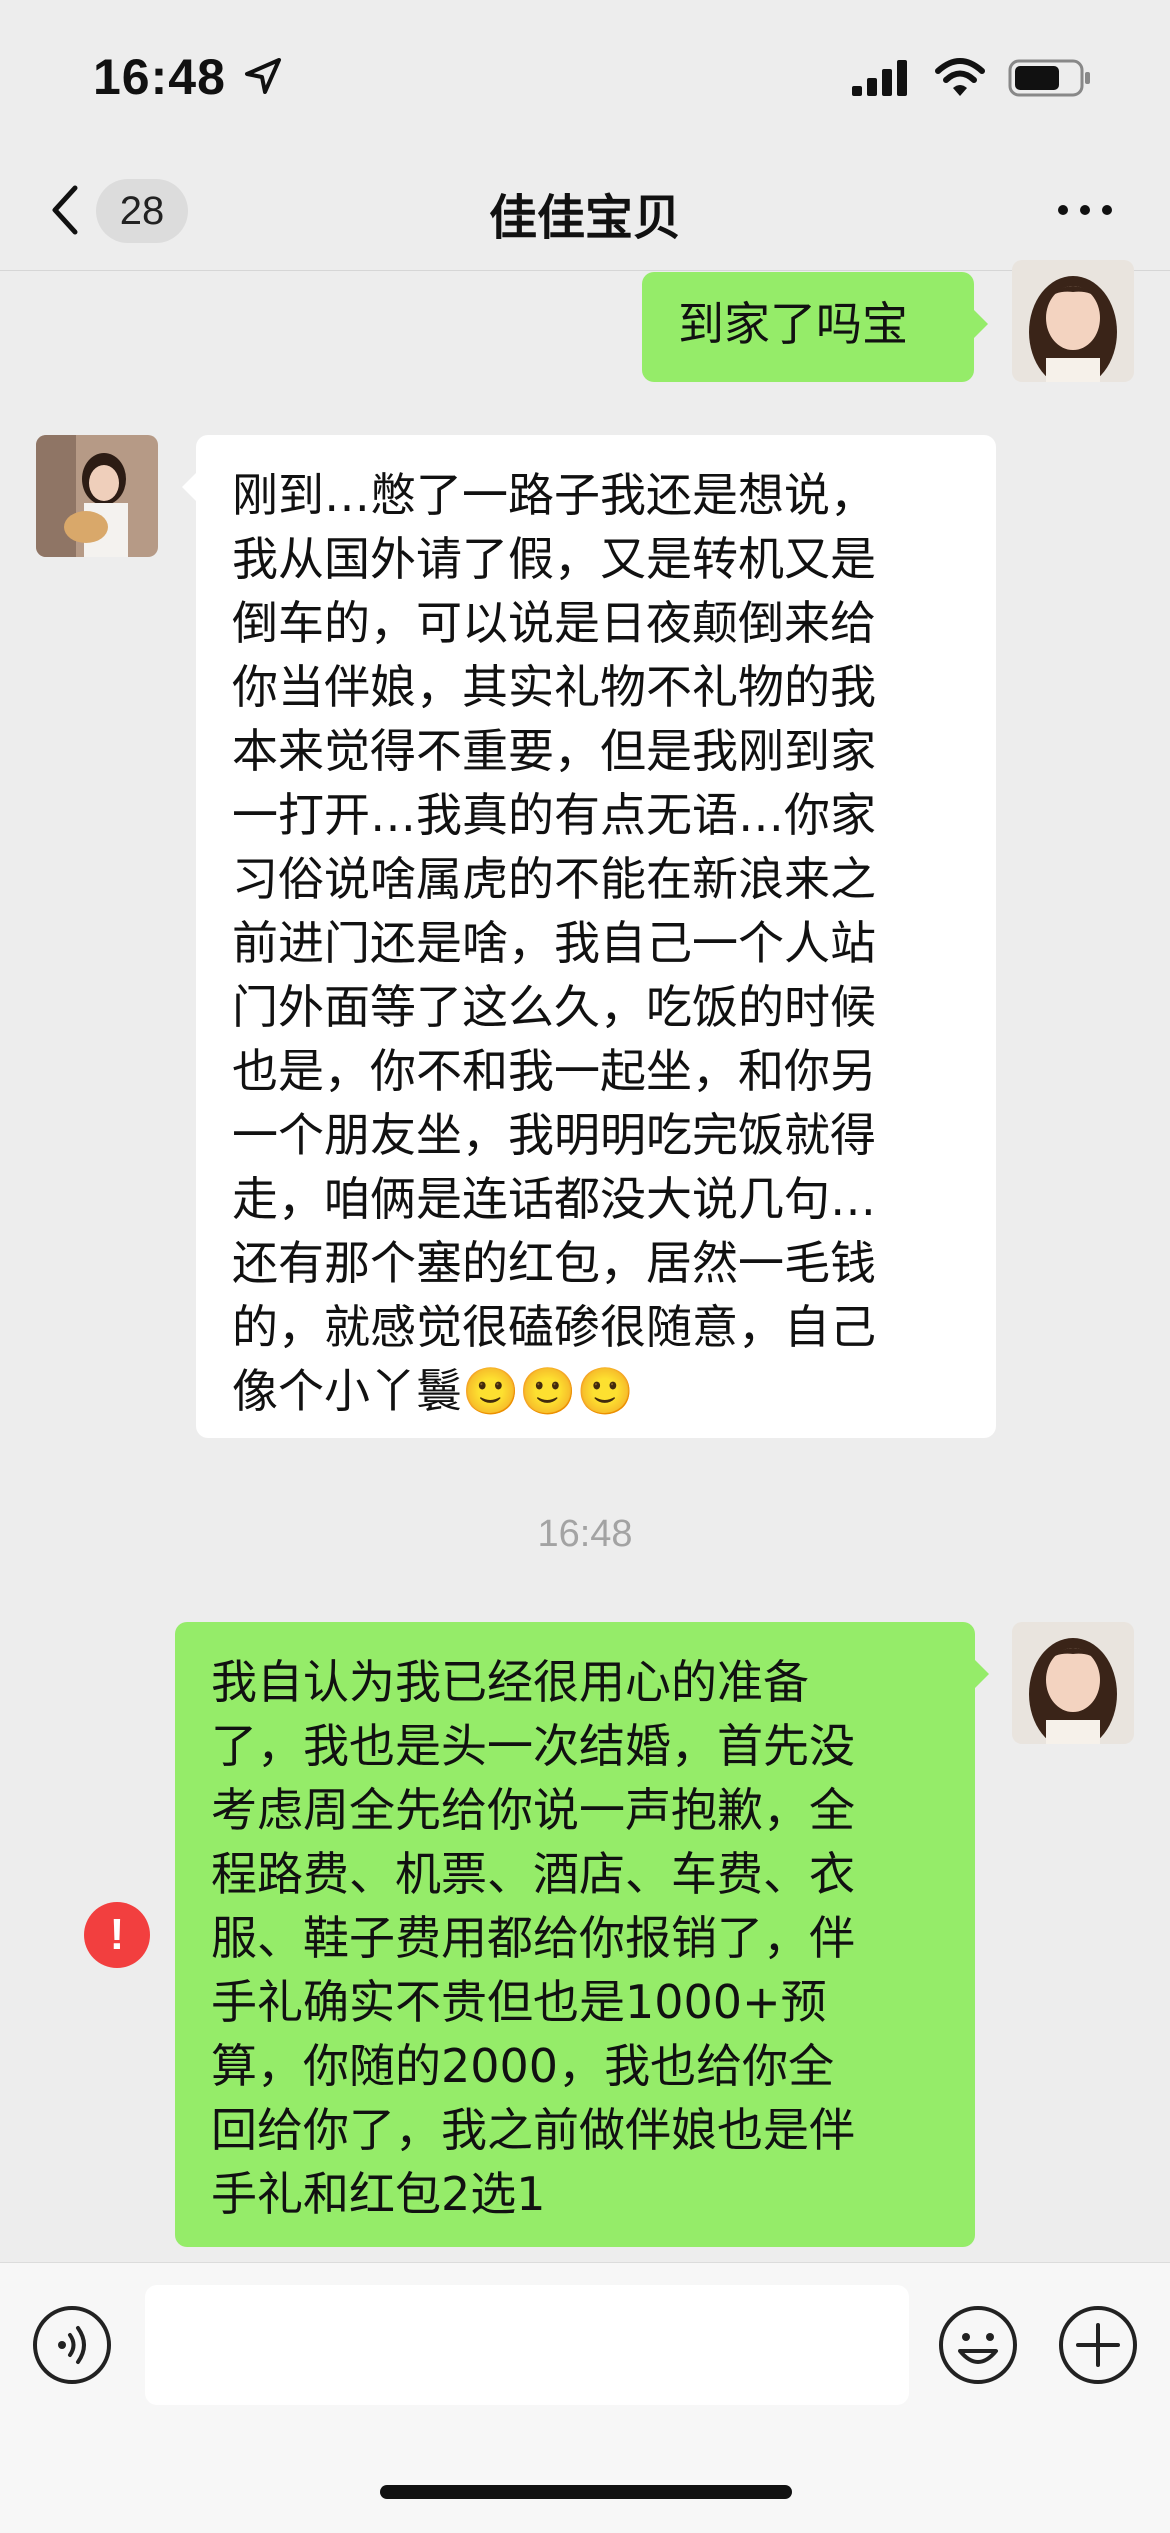 The width and height of the screenshot is (1170, 2533). I want to click on outgoing-message-bubble: 到家了吗宝, so click(815, 327).